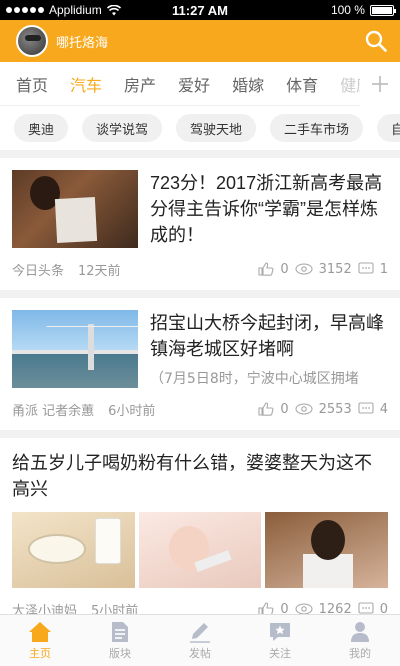 The image size is (400, 666). Describe the element at coordinates (140, 84) in the screenshot. I see `tab-real-estate: 房产` at that location.